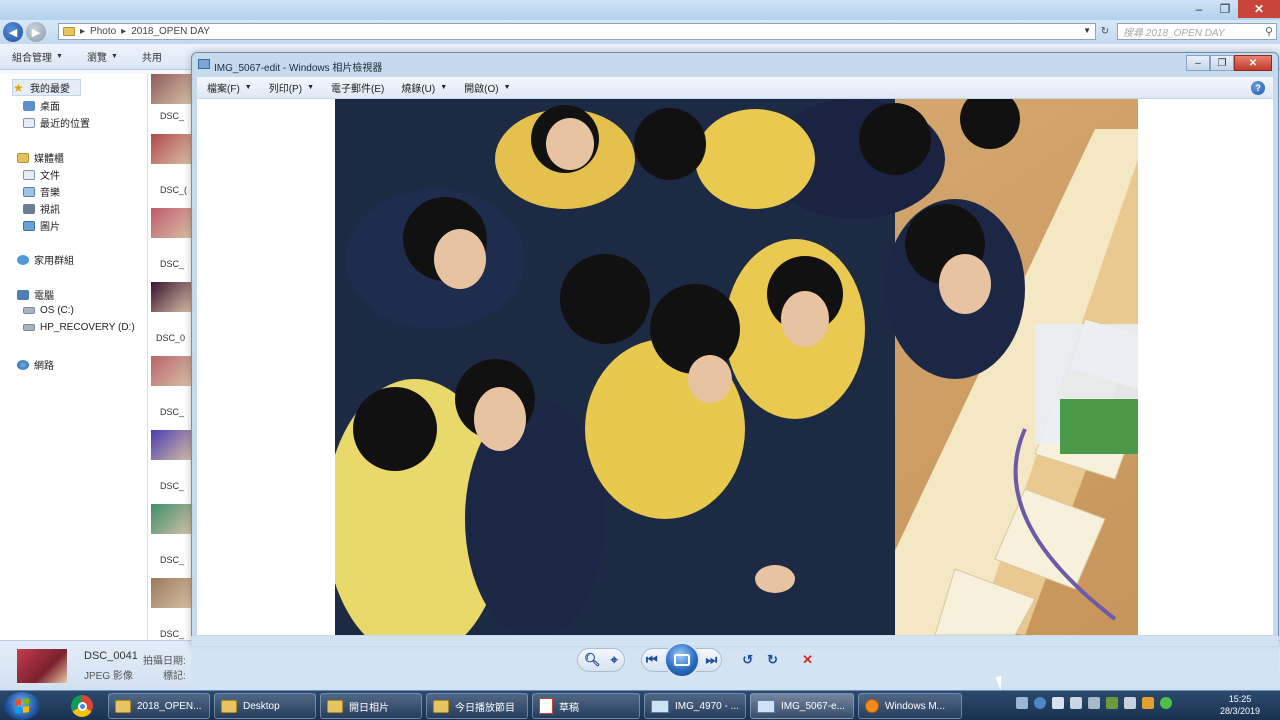 Image resolution: width=1280 pixels, height=720 pixels. Describe the element at coordinates (614, 660) in the screenshot. I see `actual-size-icon: ⌖` at that location.